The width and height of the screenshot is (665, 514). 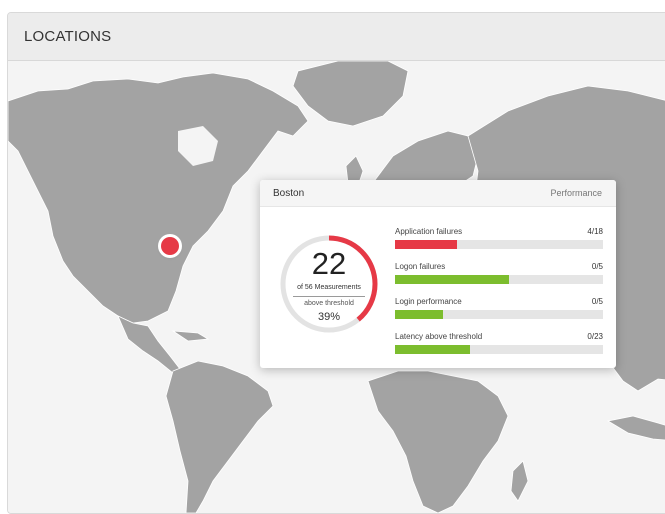 What do you see at coordinates (595, 336) in the screenshot?
I see `metric-value: 0/23` at bounding box center [595, 336].